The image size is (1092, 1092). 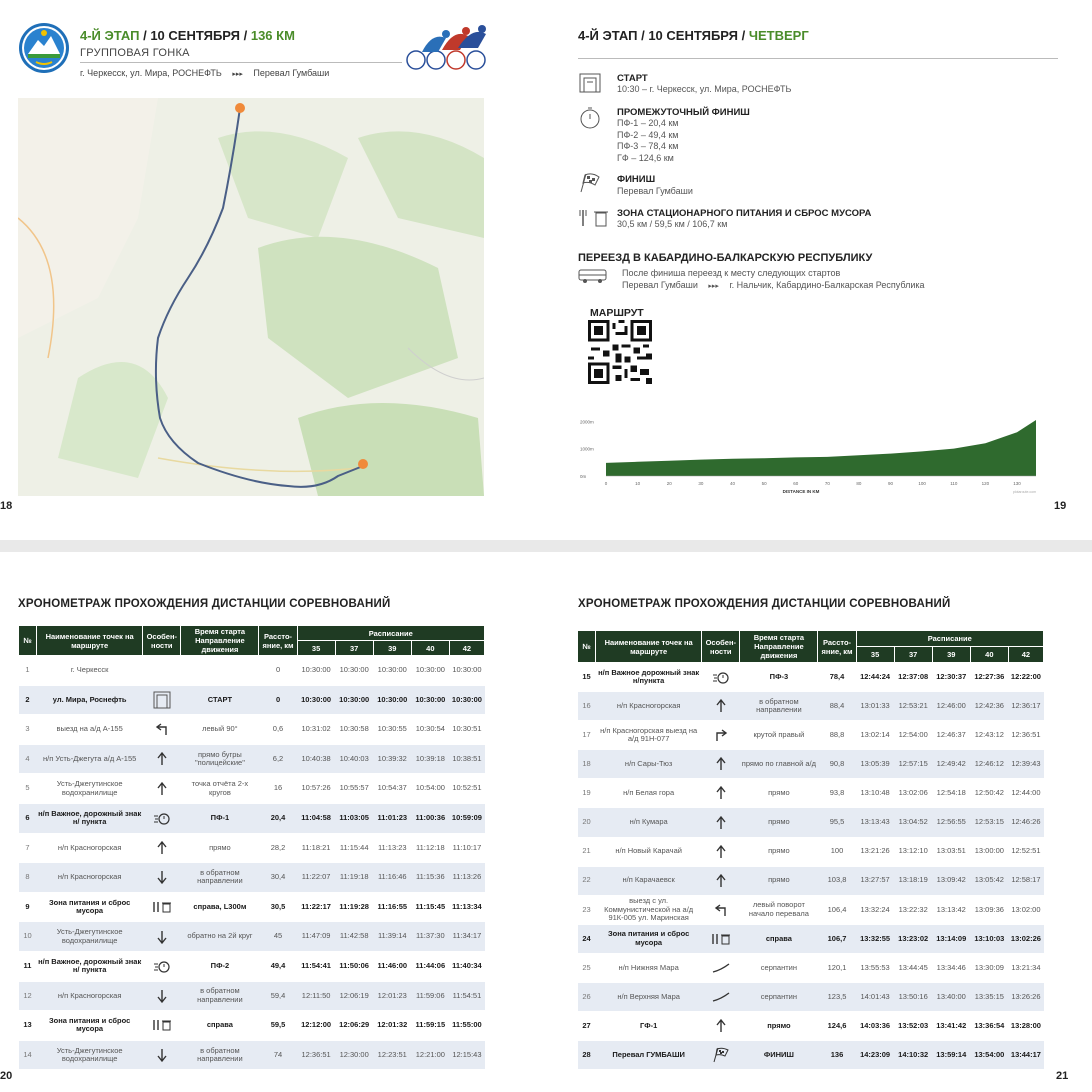 I want to click on schedule-time: 13:18:19, so click(x=913, y=881).